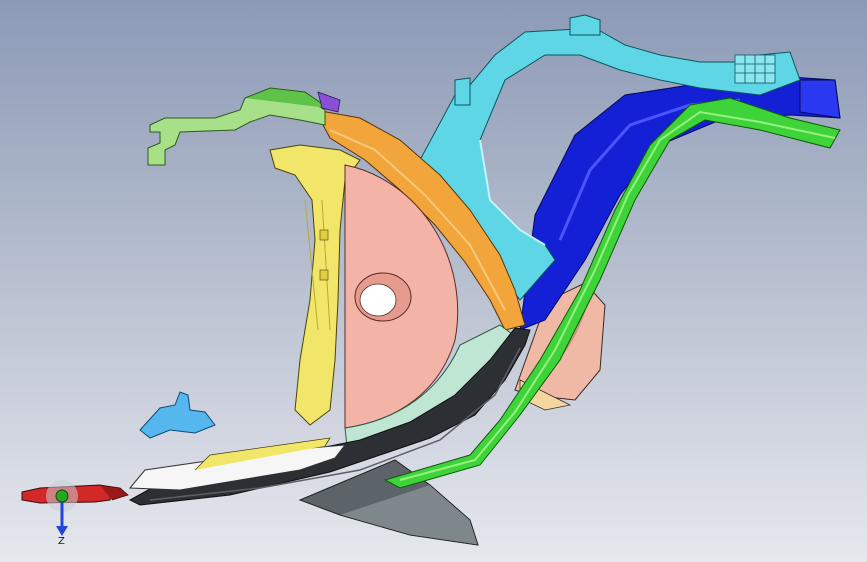 The image size is (867, 562). Describe the element at coordinates (61, 541) in the screenshot. I see `z-axis-label: Z` at that location.